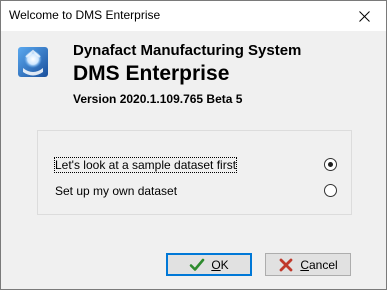 The height and width of the screenshot is (290, 387). I want to click on option-sample-dataset-label: Let's look at a sample dataset first, so click(145, 165).